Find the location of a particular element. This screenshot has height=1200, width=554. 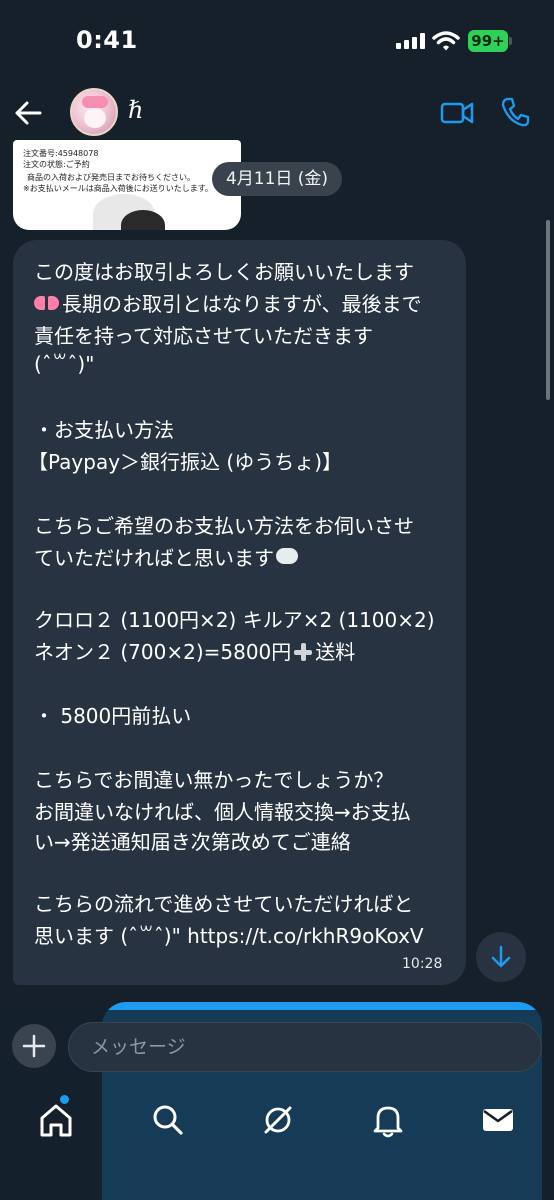

status-time: 0:41 is located at coordinates (107, 40).